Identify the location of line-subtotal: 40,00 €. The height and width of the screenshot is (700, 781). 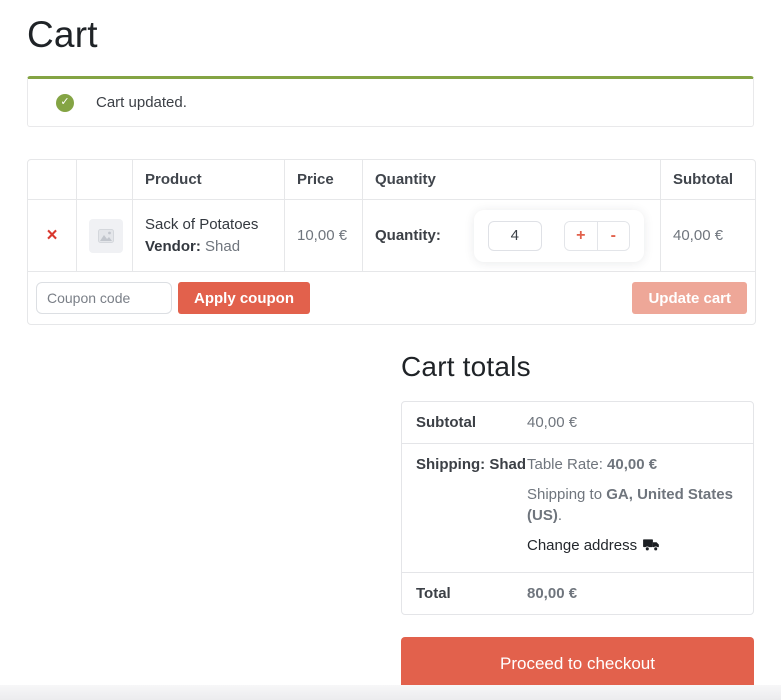
(707, 236).